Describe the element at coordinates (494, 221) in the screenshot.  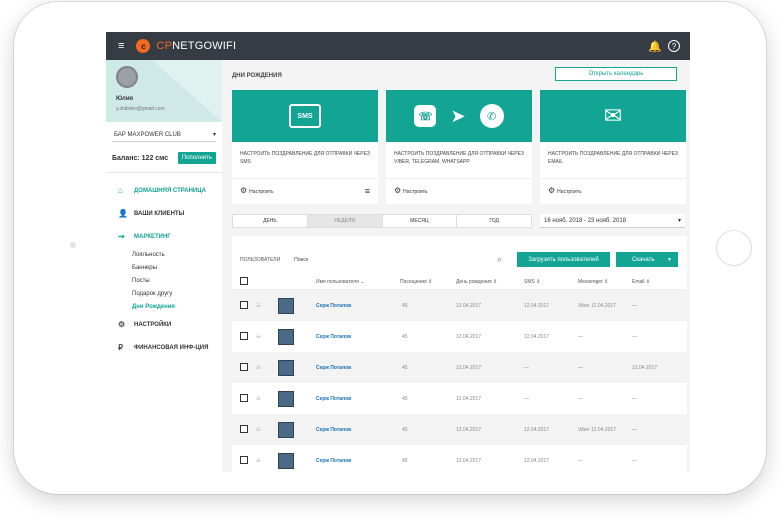
I see `tab-year: ГОД` at that location.